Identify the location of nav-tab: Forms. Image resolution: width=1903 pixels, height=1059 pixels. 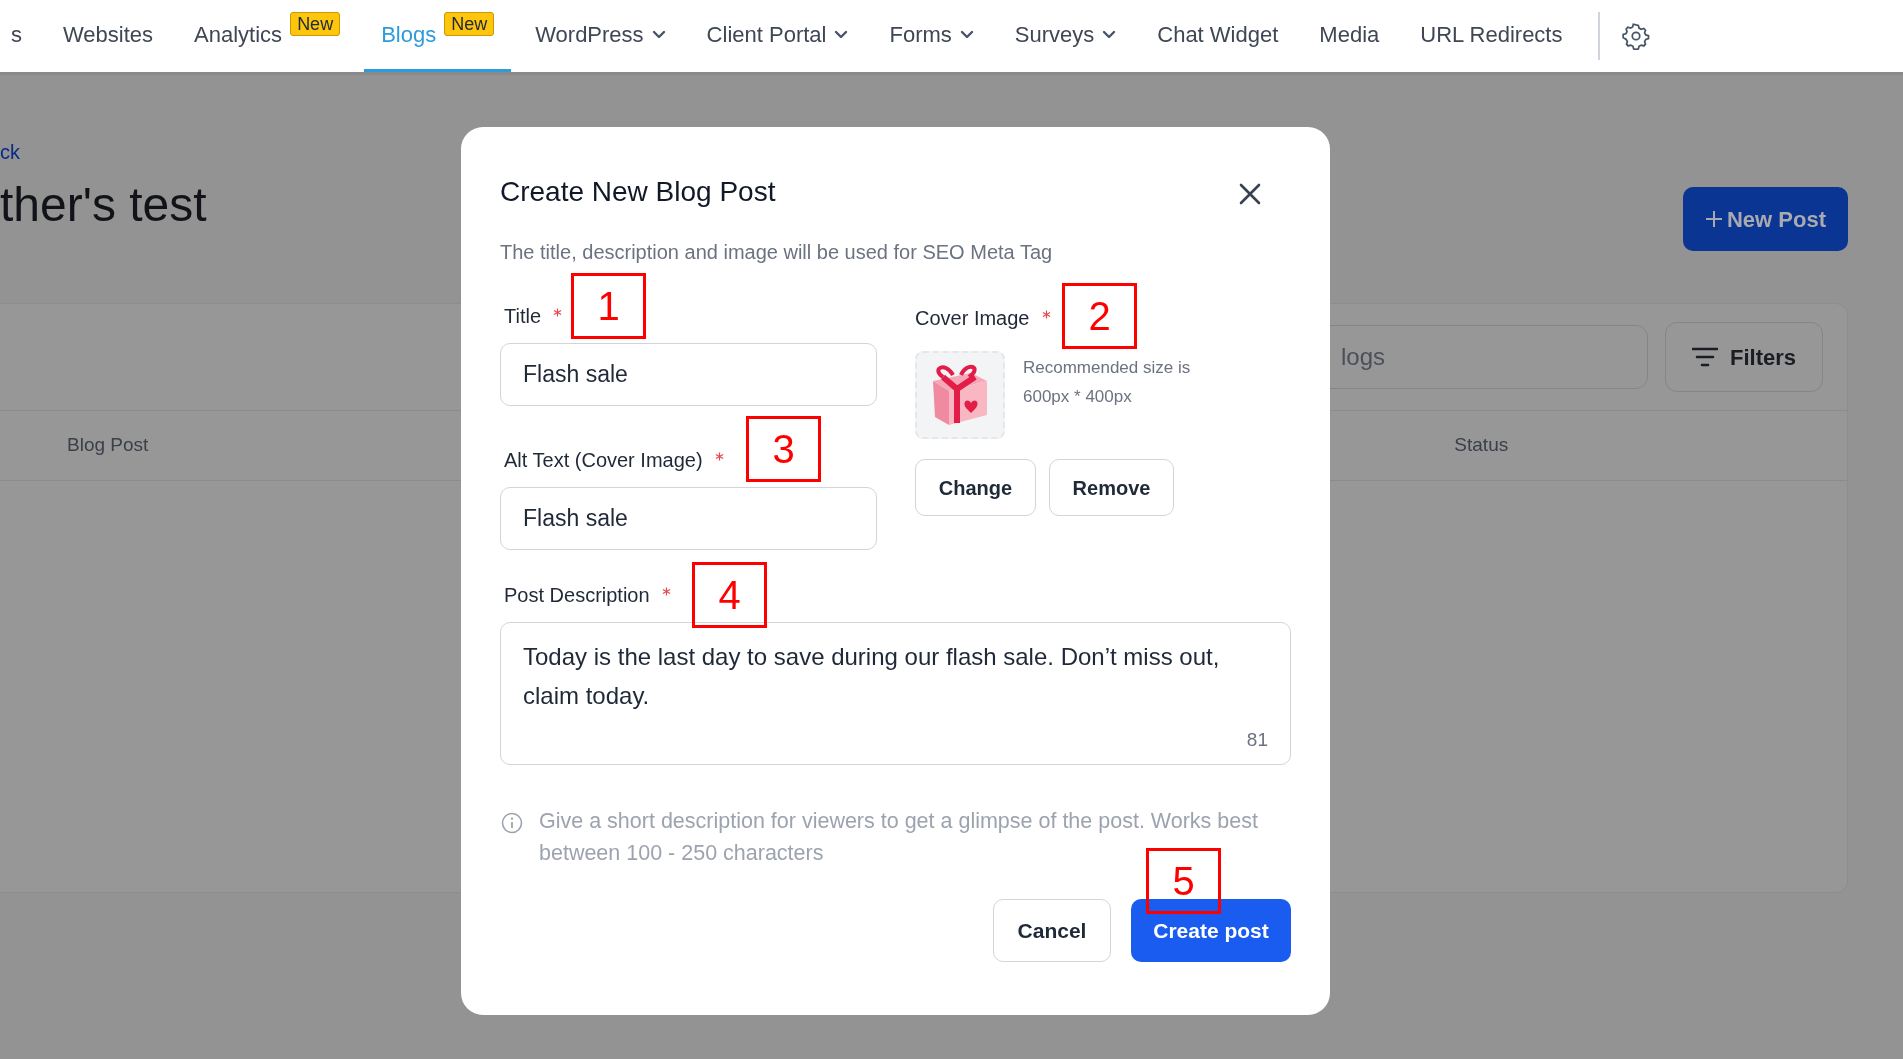
(931, 36).